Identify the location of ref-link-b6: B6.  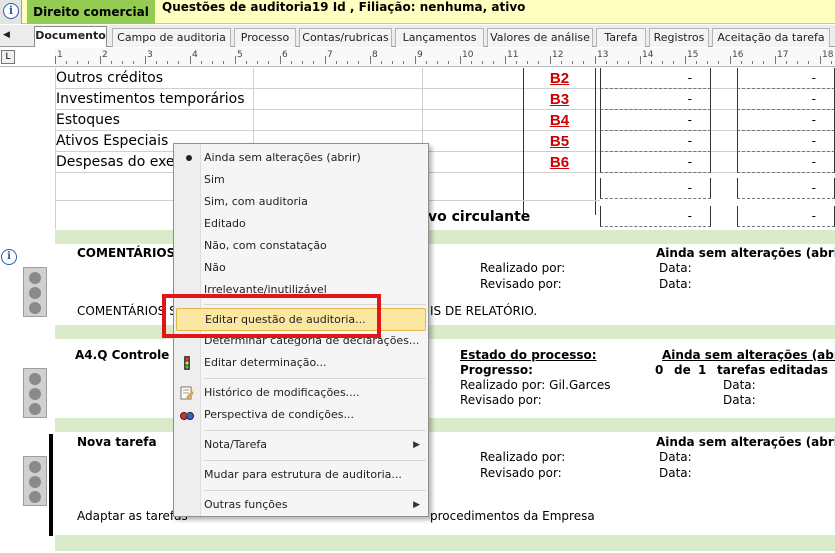
(559, 162).